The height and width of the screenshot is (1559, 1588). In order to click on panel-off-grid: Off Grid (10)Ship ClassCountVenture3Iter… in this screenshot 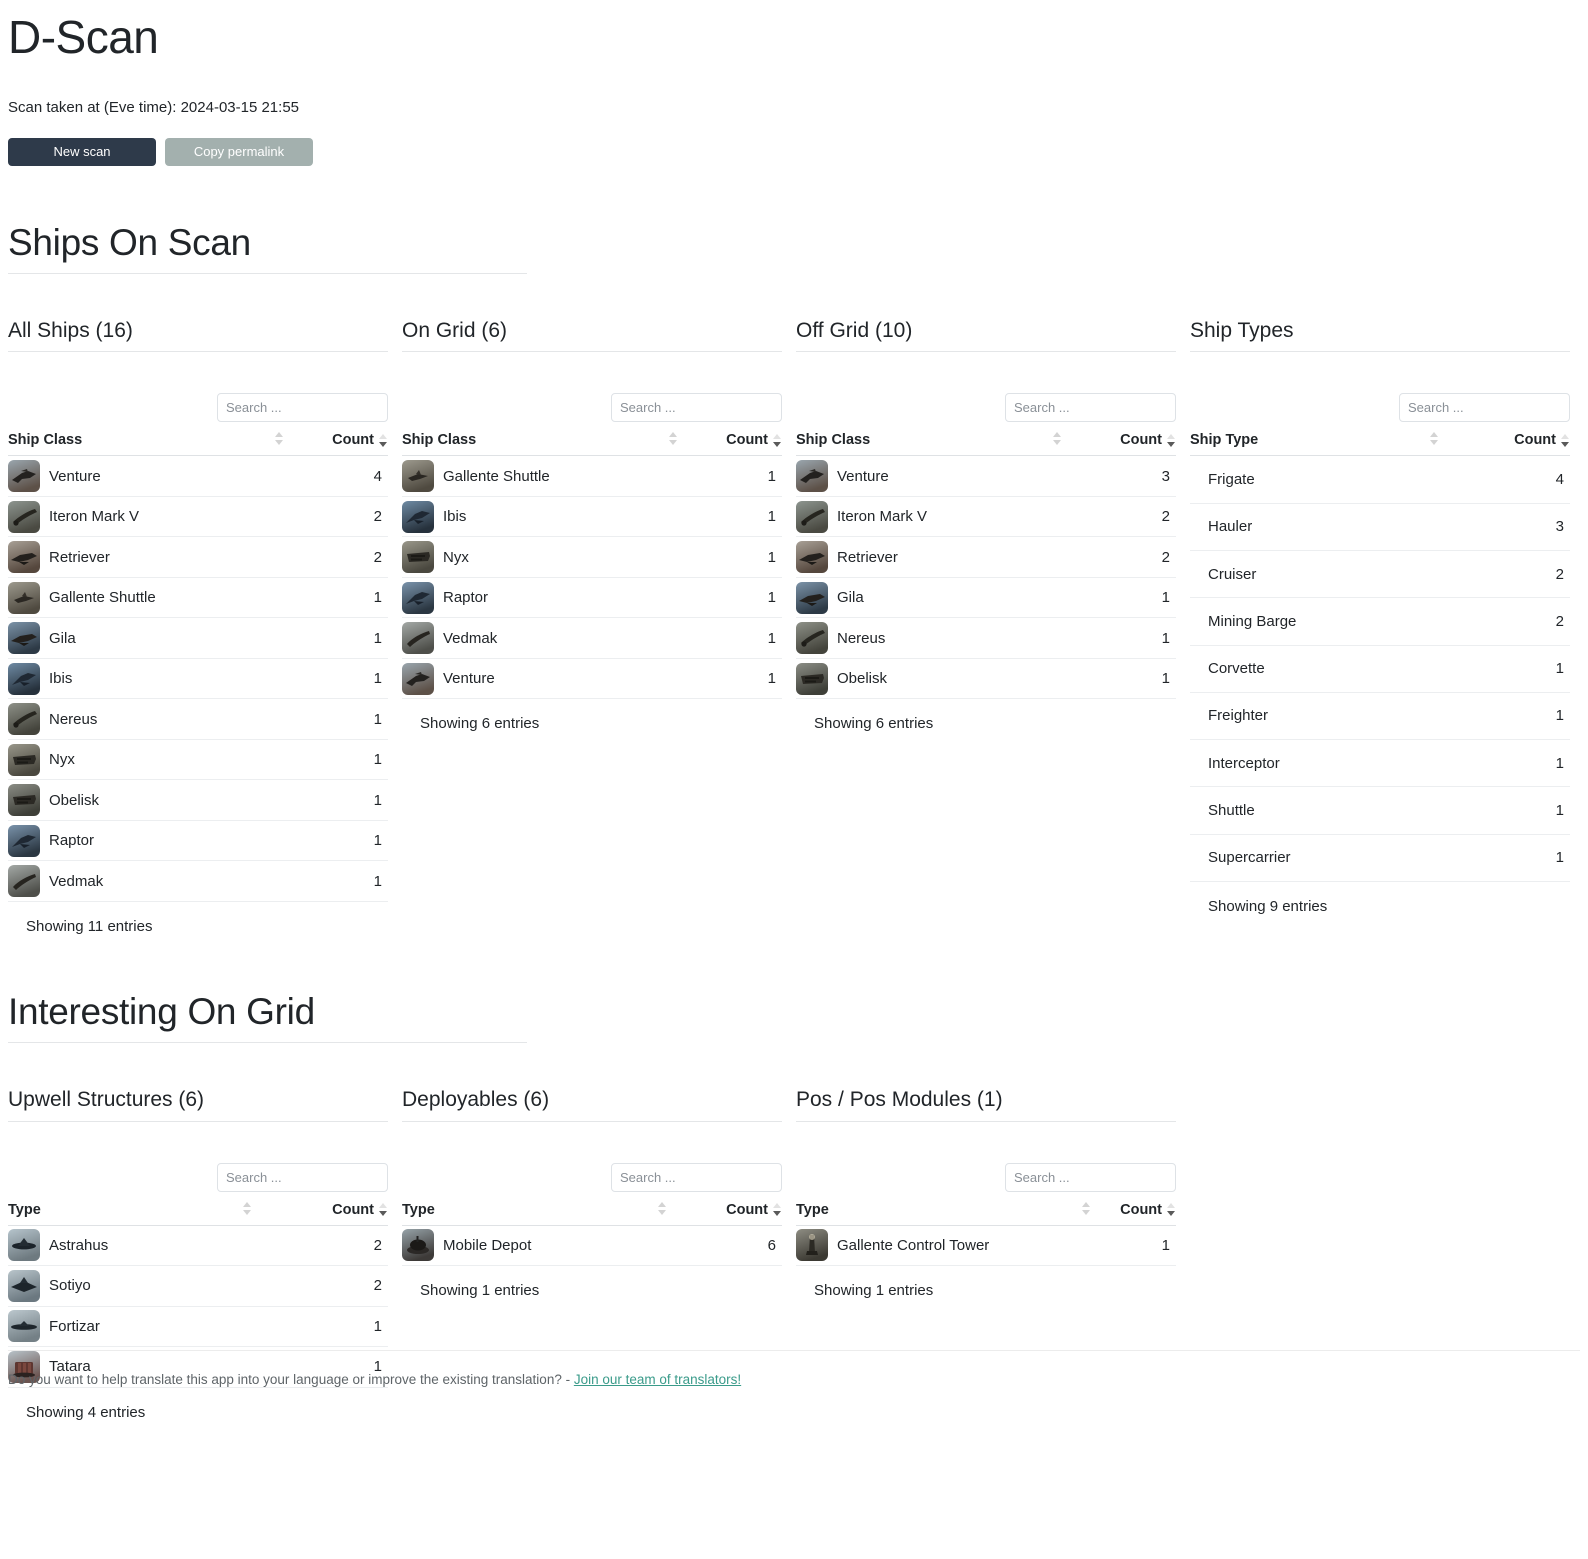, I will do `click(986, 626)`.